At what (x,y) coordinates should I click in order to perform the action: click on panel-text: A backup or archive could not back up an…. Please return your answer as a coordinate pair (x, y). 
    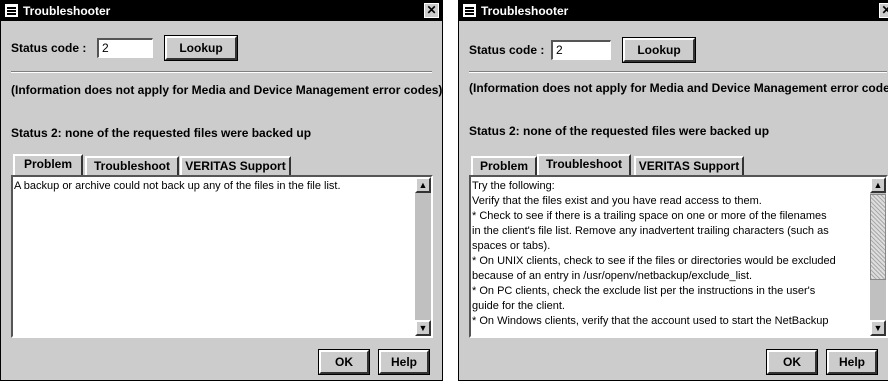
    Looking at the image, I should click on (177, 186).